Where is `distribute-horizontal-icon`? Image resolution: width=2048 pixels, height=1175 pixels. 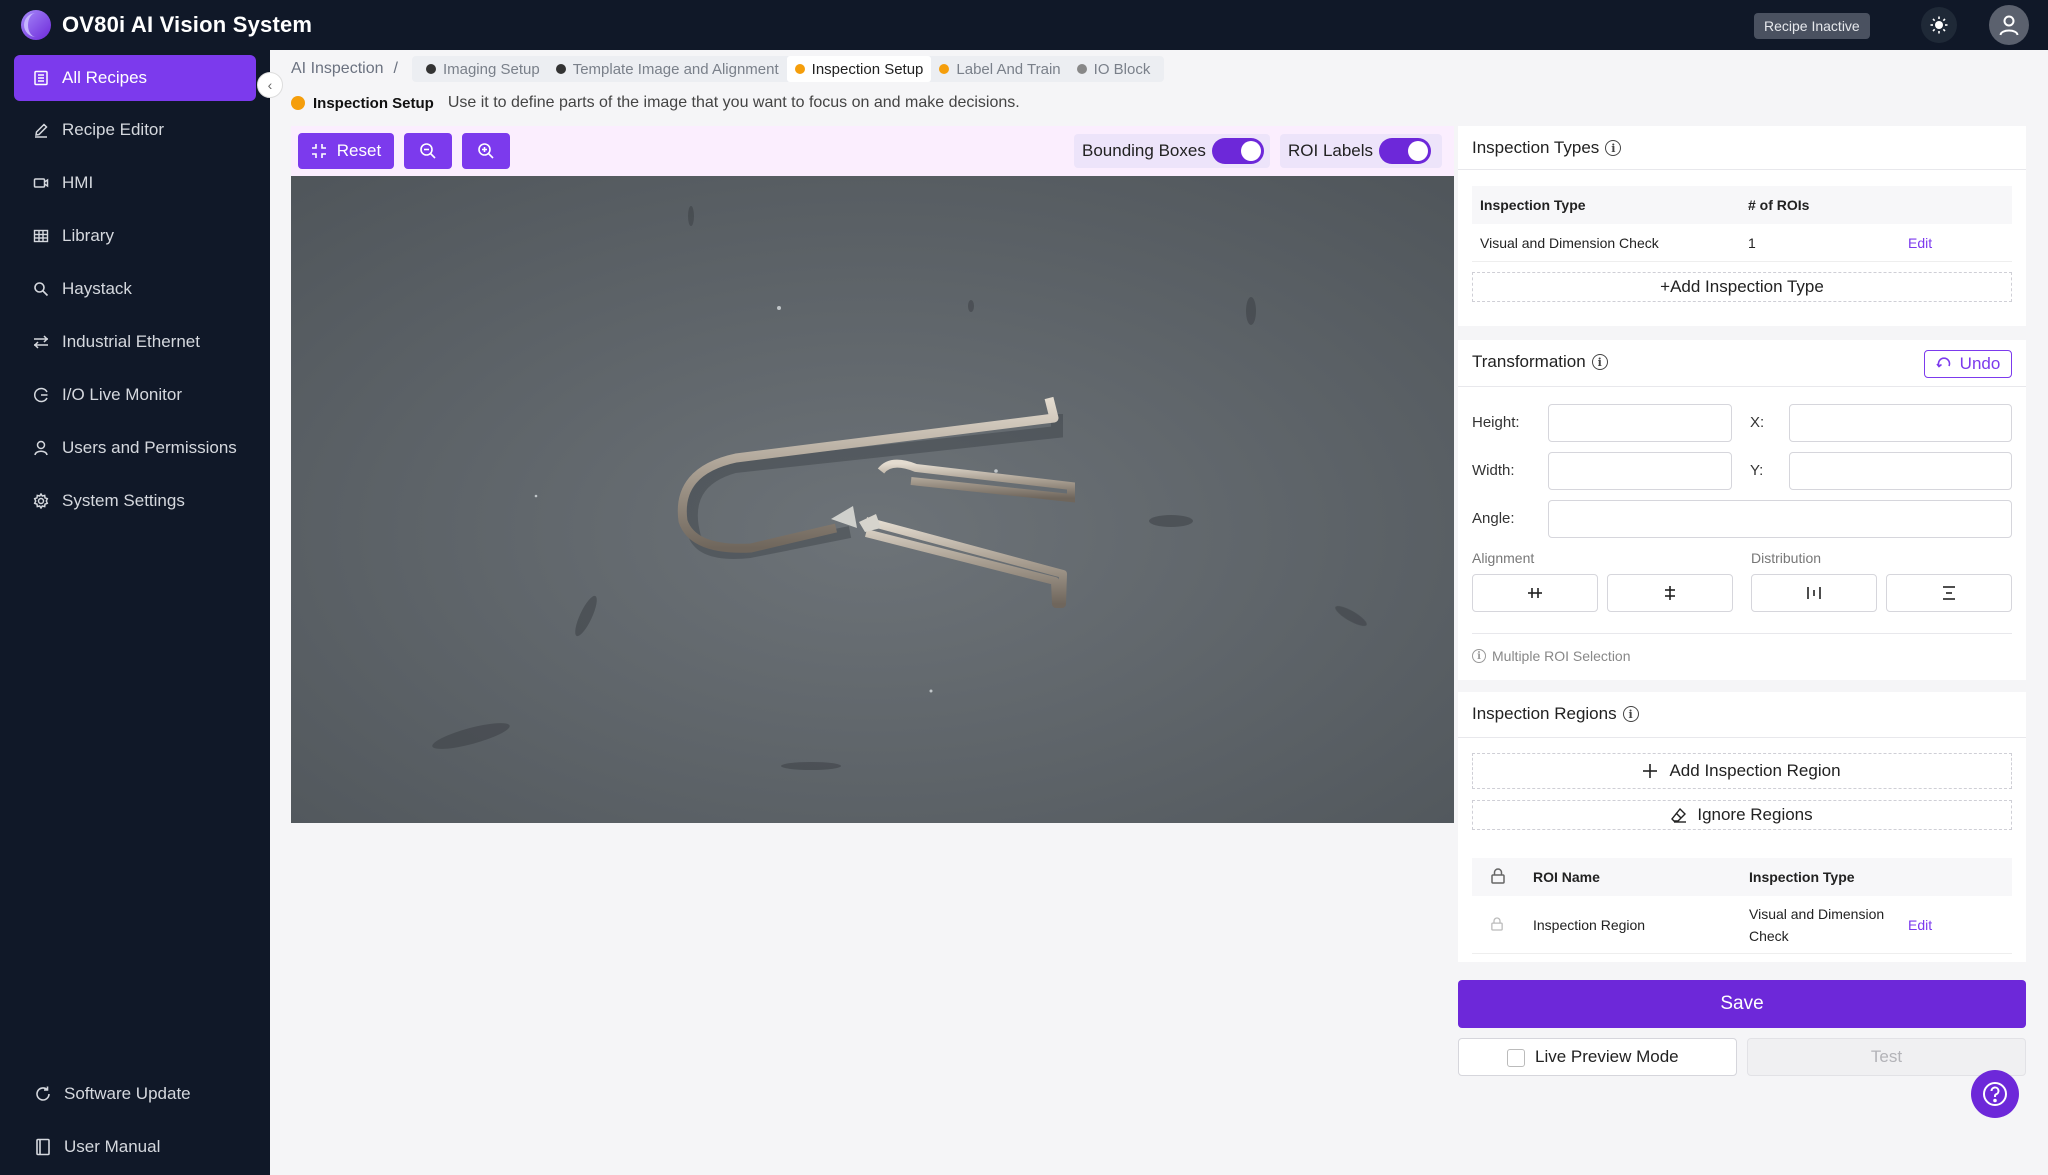
distribute-horizontal-icon is located at coordinates (1814, 593).